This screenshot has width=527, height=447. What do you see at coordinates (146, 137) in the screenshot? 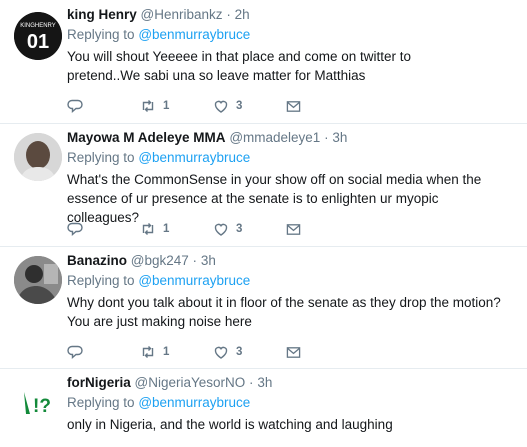
I see `author-name: Mayowa M Adeleye MMA` at bounding box center [146, 137].